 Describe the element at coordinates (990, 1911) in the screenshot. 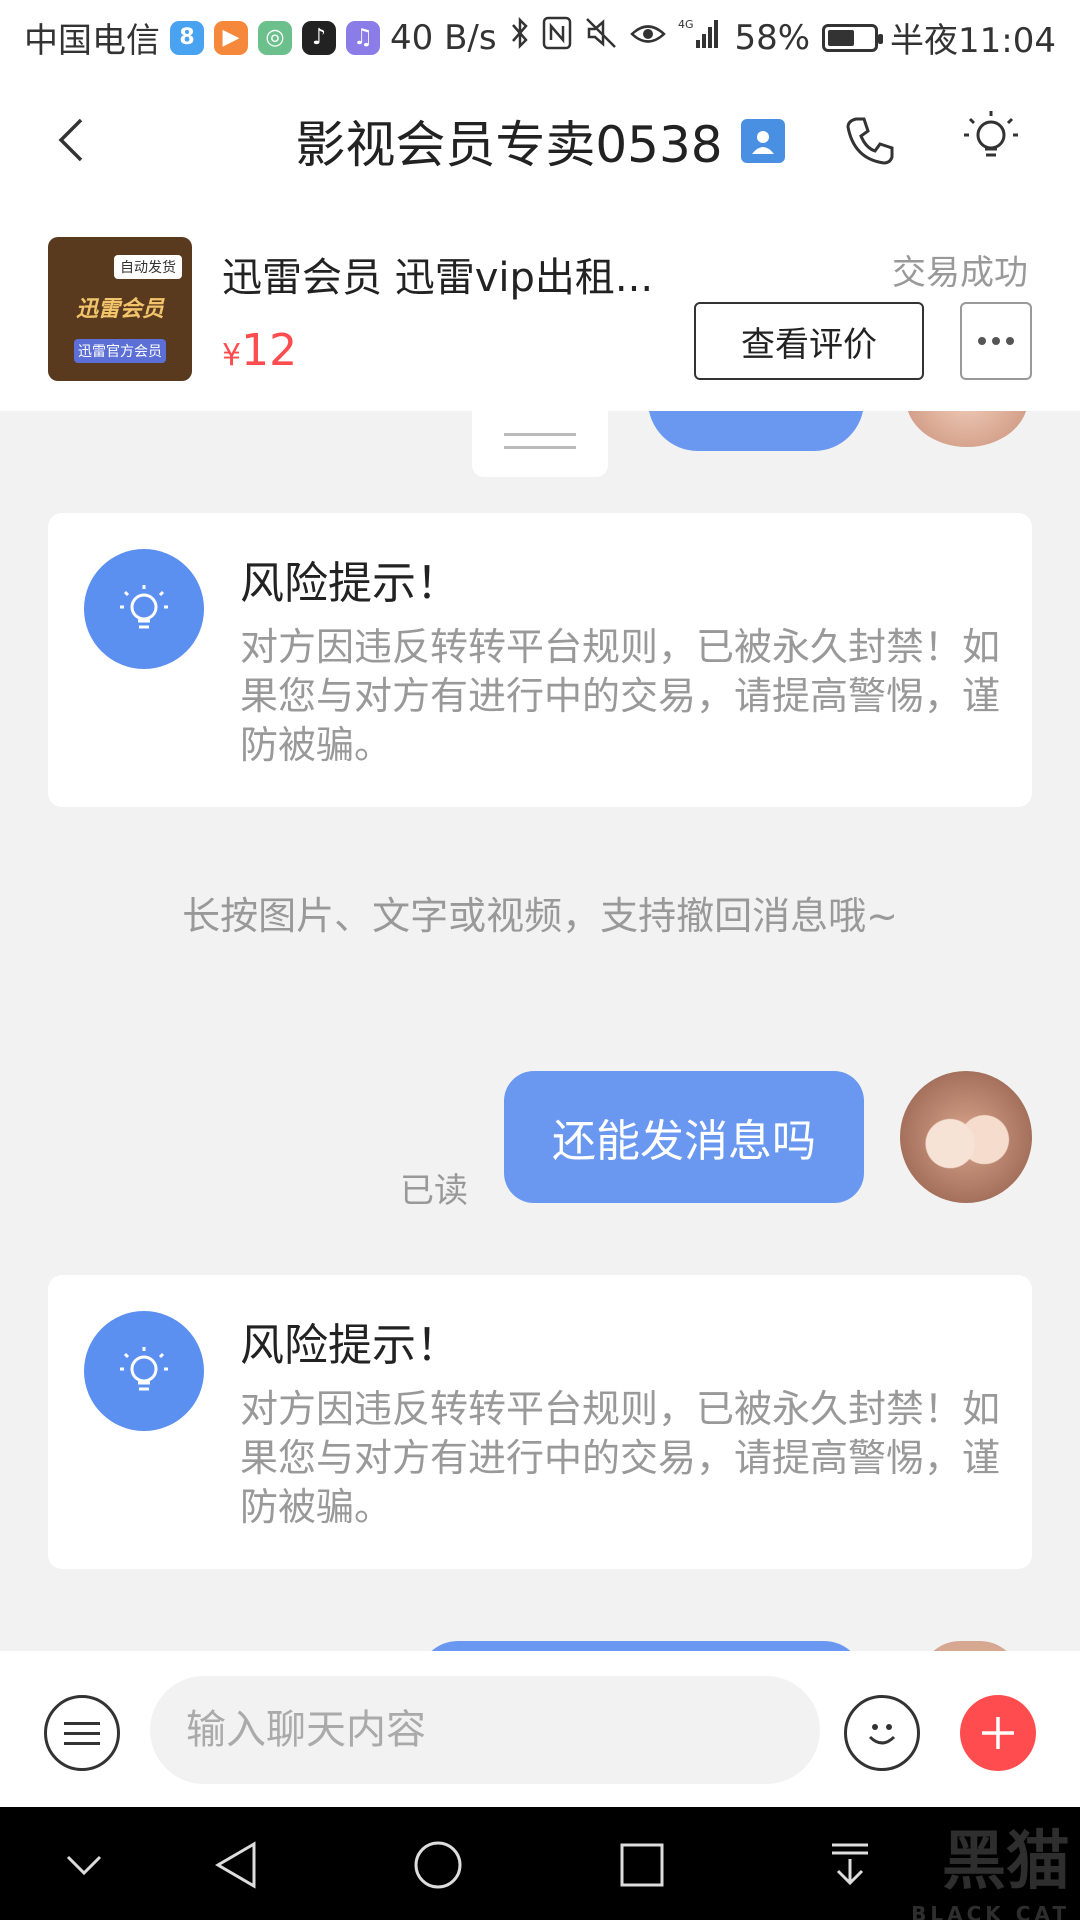

I see `watermark-sub: BLACK CAT` at that location.